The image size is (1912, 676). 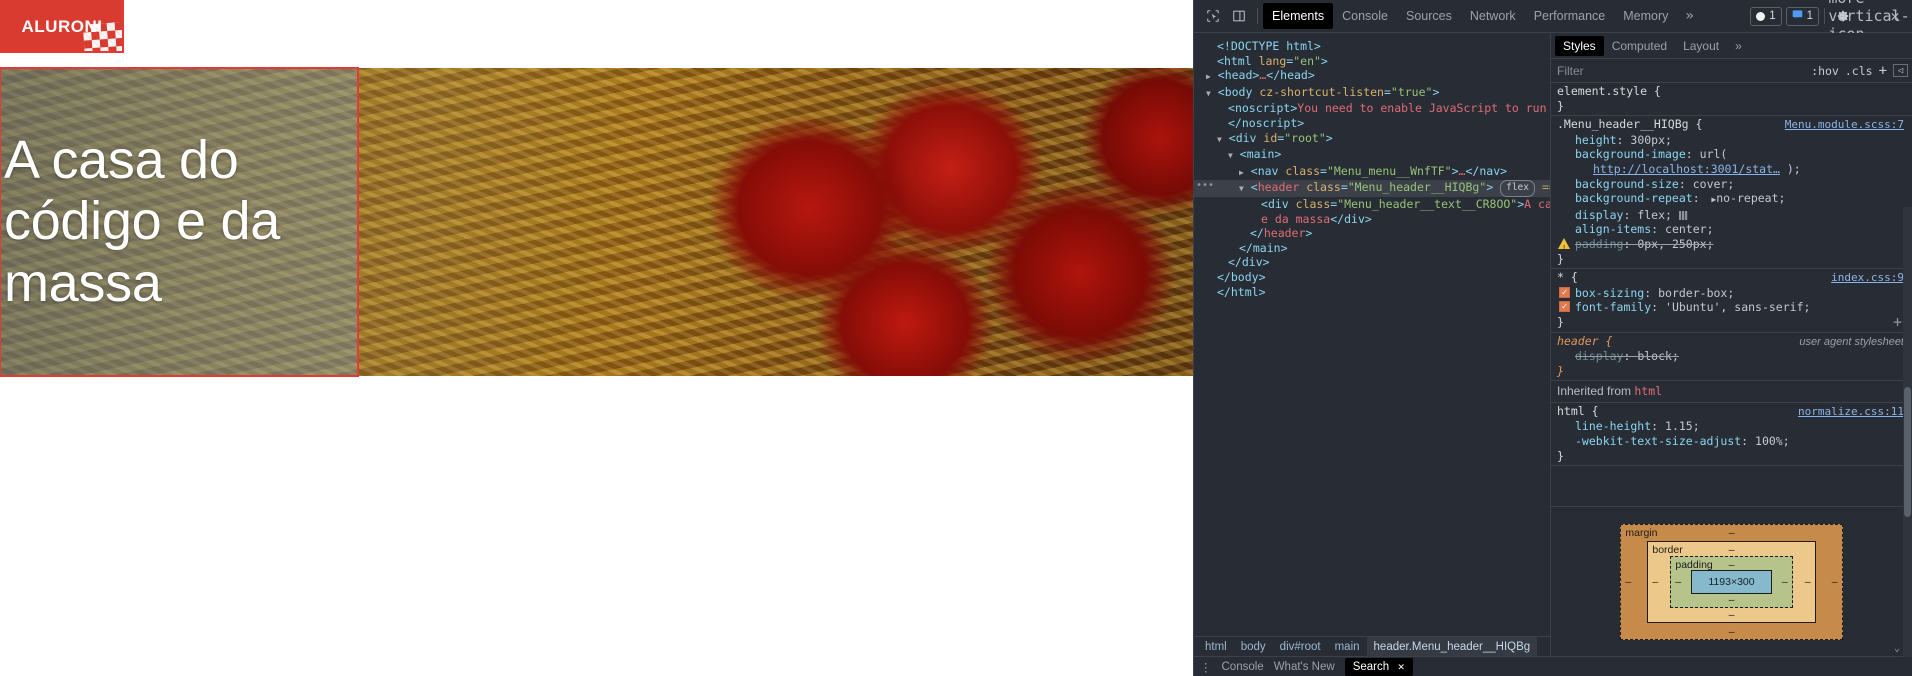 What do you see at coordinates (1735, 245) in the screenshot?
I see `css-declaration: ! padding: 0px, 250px;` at bounding box center [1735, 245].